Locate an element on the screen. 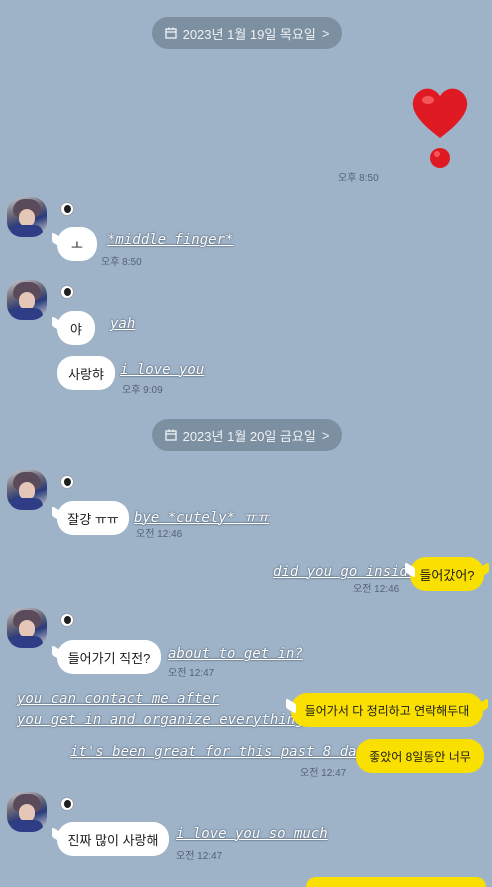  heart-icon is located at coordinates (440, 128).